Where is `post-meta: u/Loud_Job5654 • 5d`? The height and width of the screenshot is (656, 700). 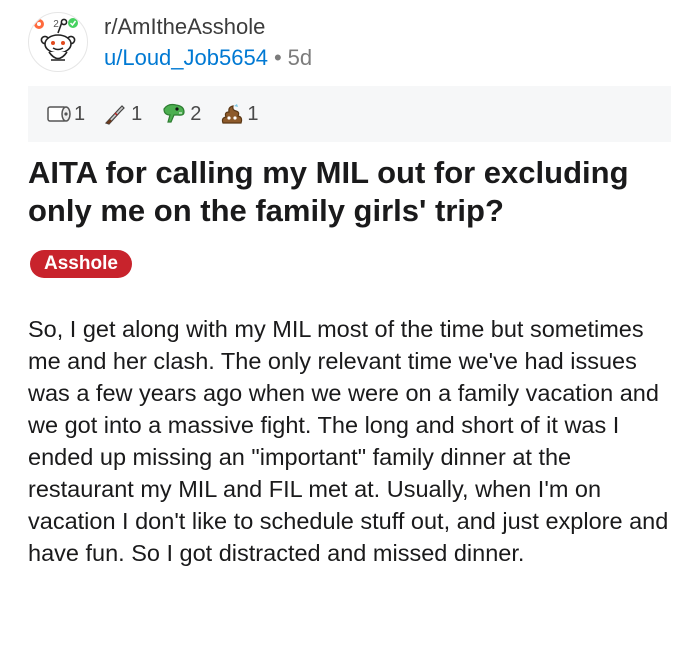
post-meta: u/Loud_Job5654 • 5d is located at coordinates (208, 58).